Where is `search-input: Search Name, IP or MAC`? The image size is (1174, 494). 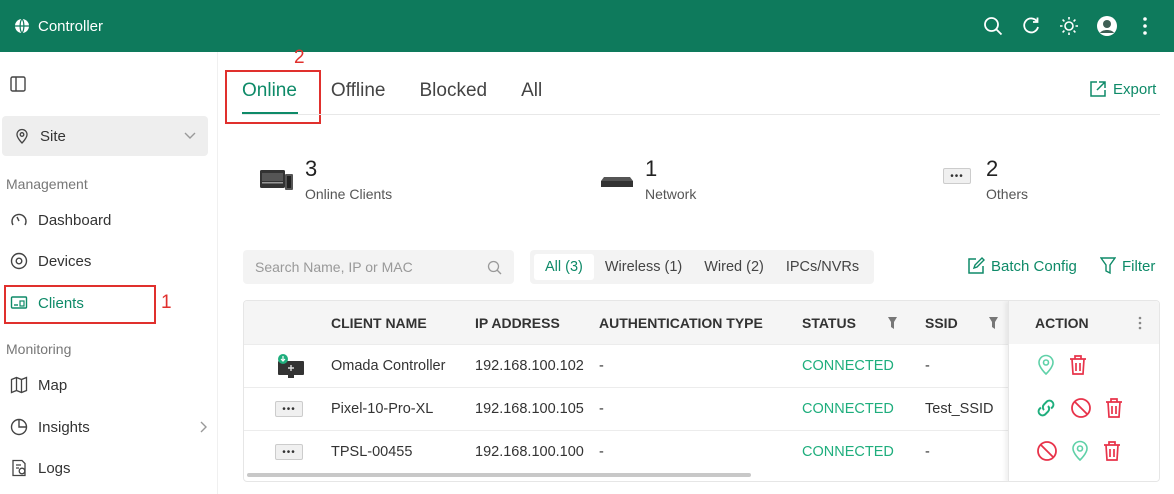
search-input: Search Name, IP or MAC is located at coordinates (378, 267).